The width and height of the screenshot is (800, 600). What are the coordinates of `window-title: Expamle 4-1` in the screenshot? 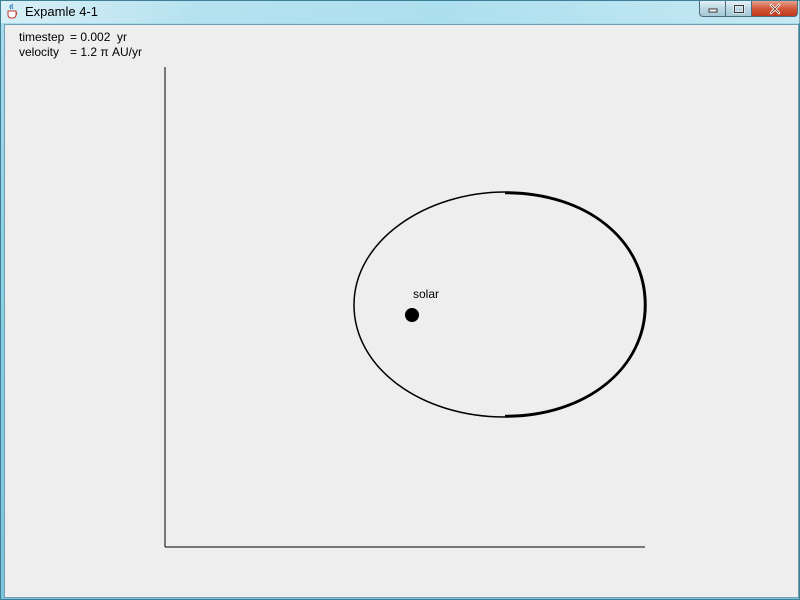 It's located at (61, 11).